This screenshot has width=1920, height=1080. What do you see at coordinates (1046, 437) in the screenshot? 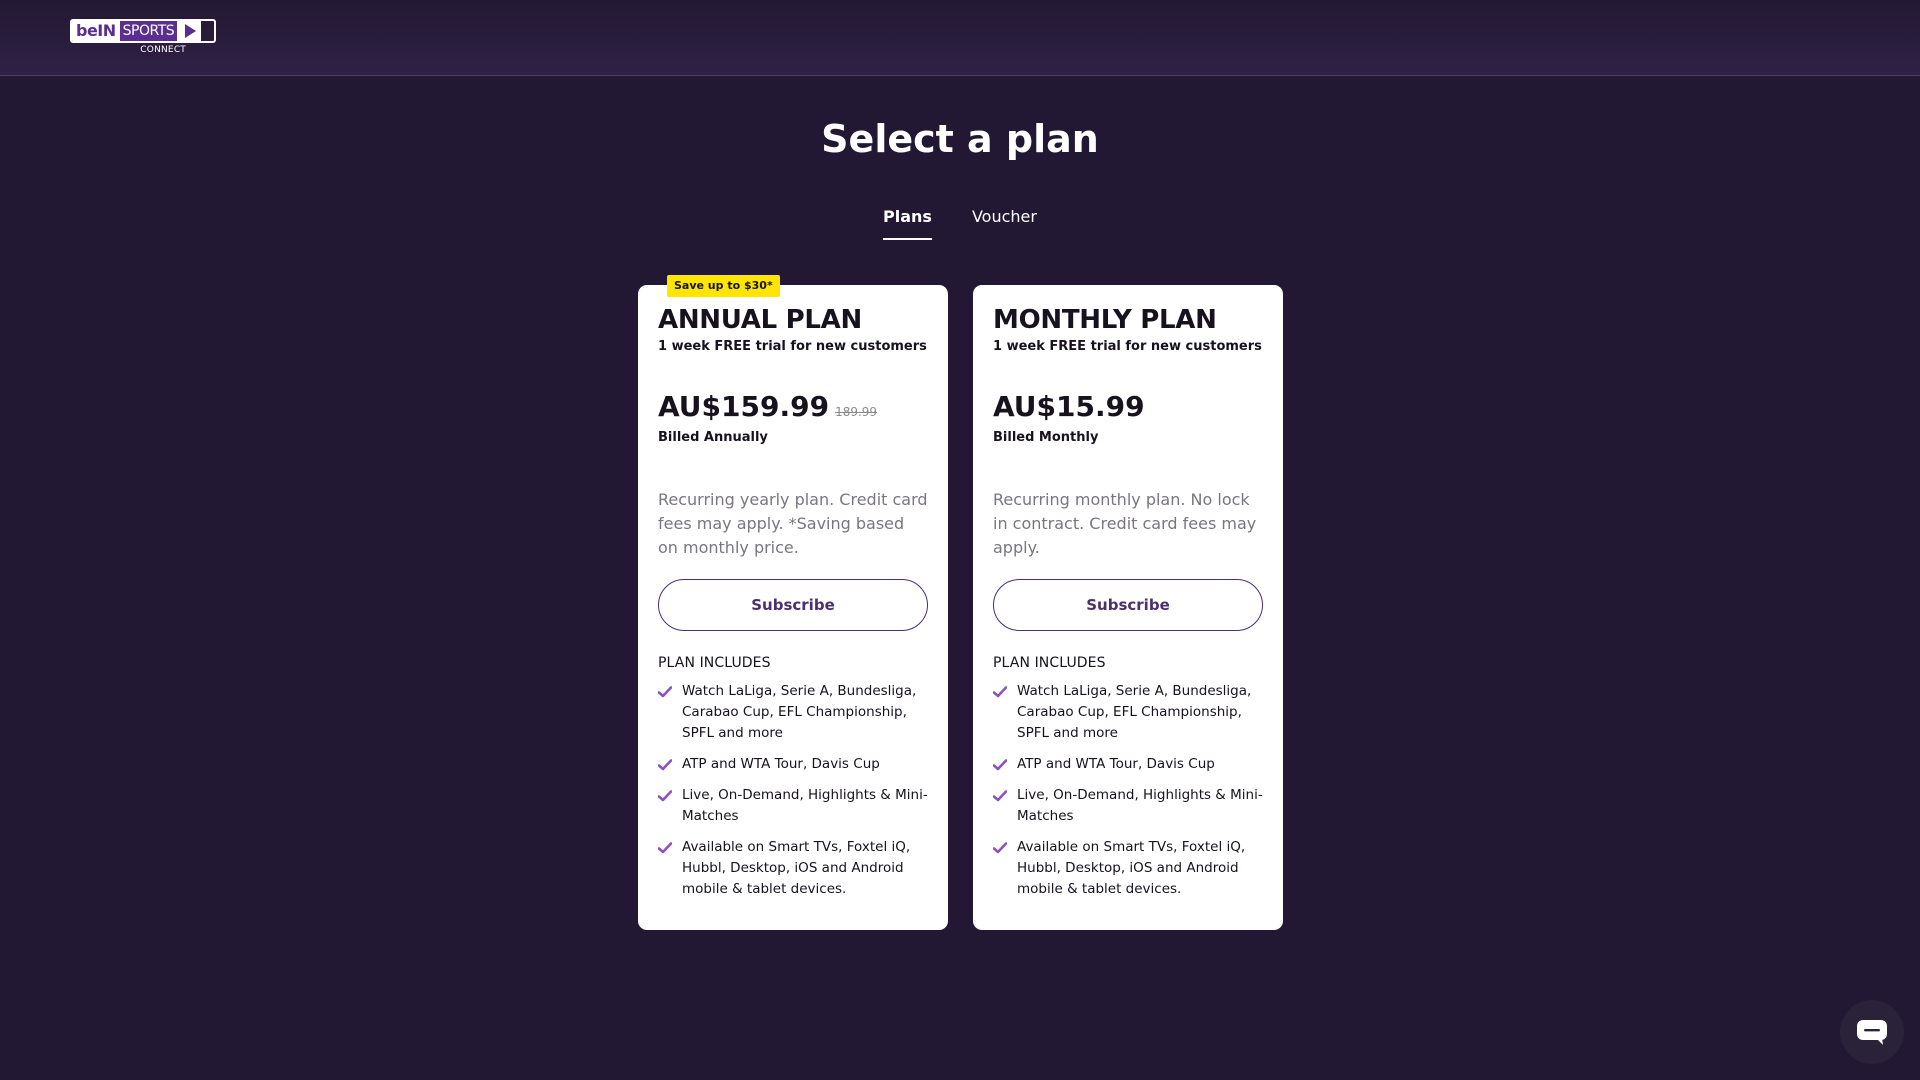
I see `billing-period: Billed Monthly` at bounding box center [1046, 437].